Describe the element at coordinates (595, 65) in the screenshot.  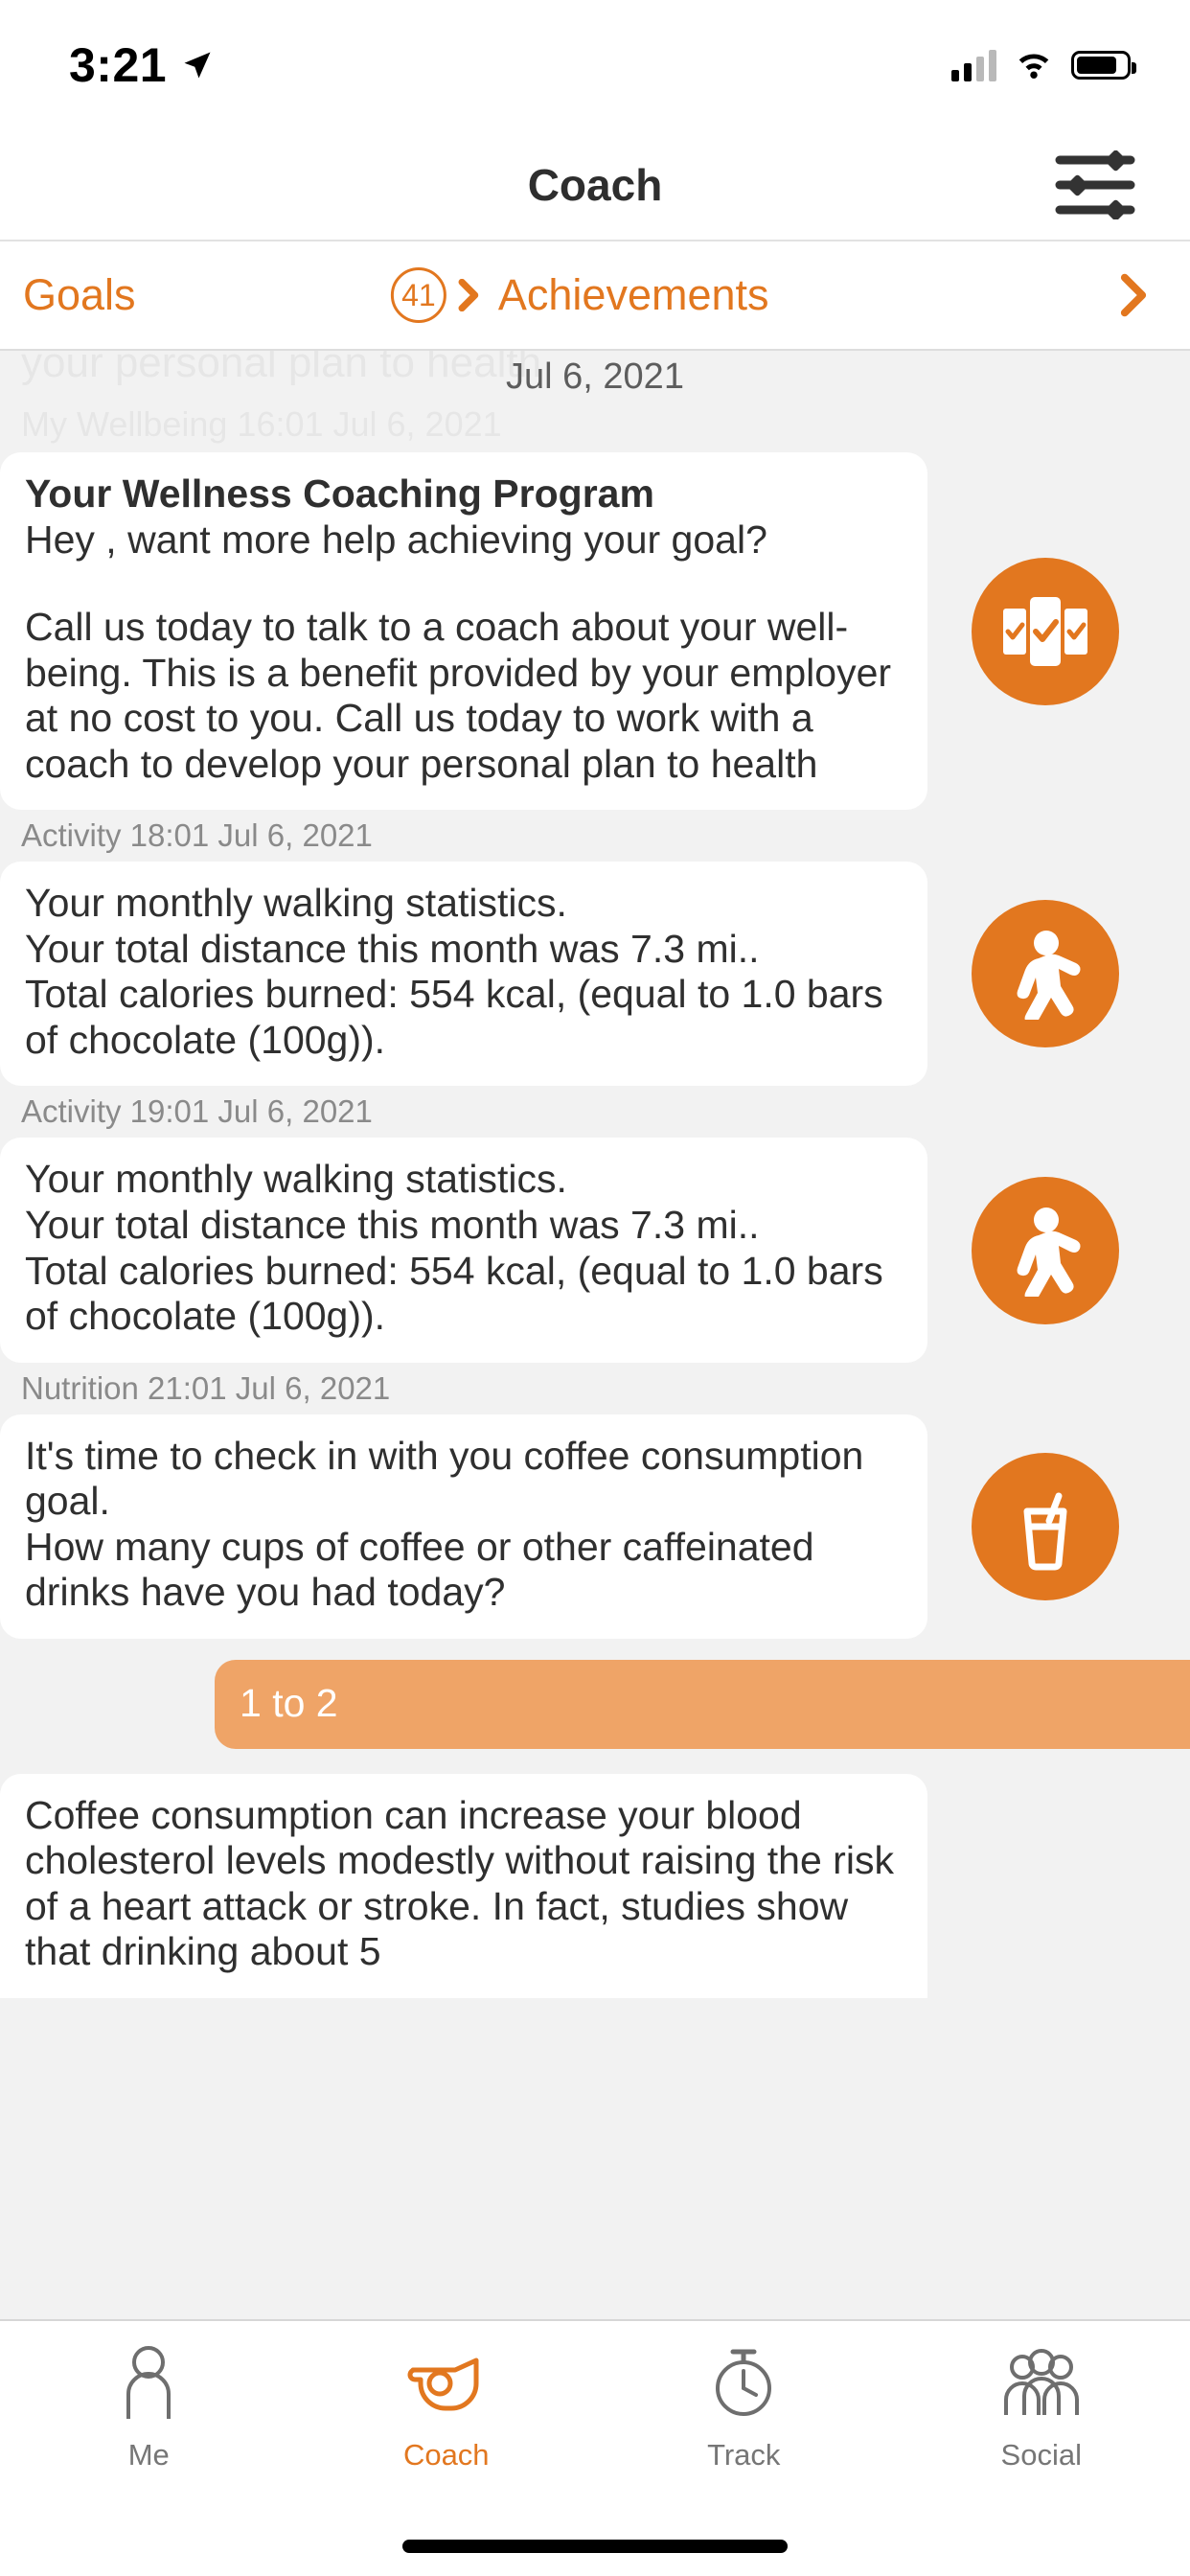
I see `status-bar: 3:21` at that location.